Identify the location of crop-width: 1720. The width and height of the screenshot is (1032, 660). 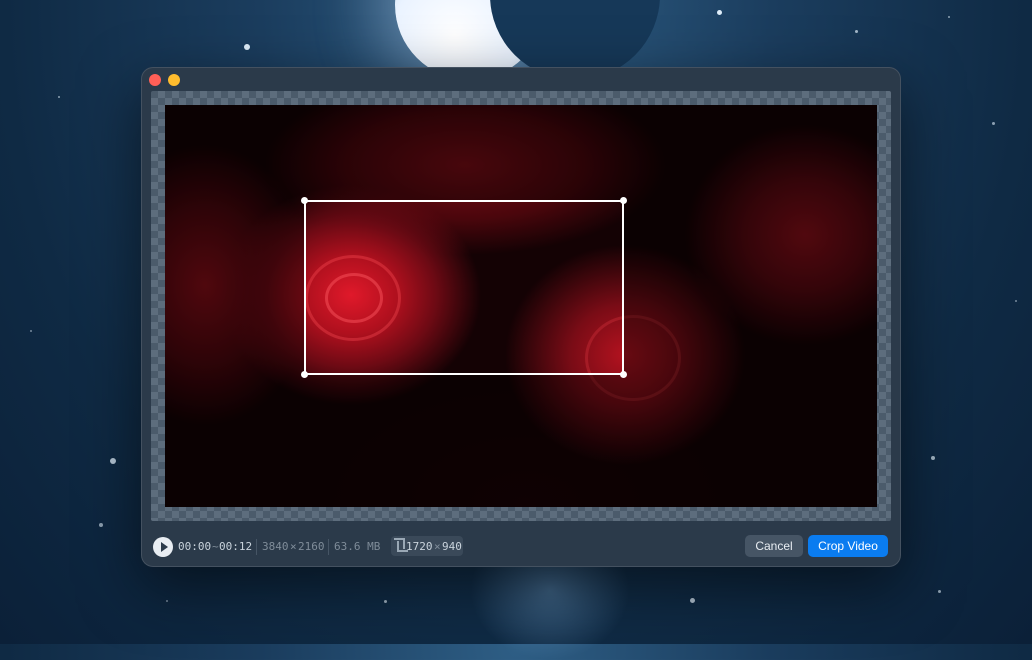
(419, 546).